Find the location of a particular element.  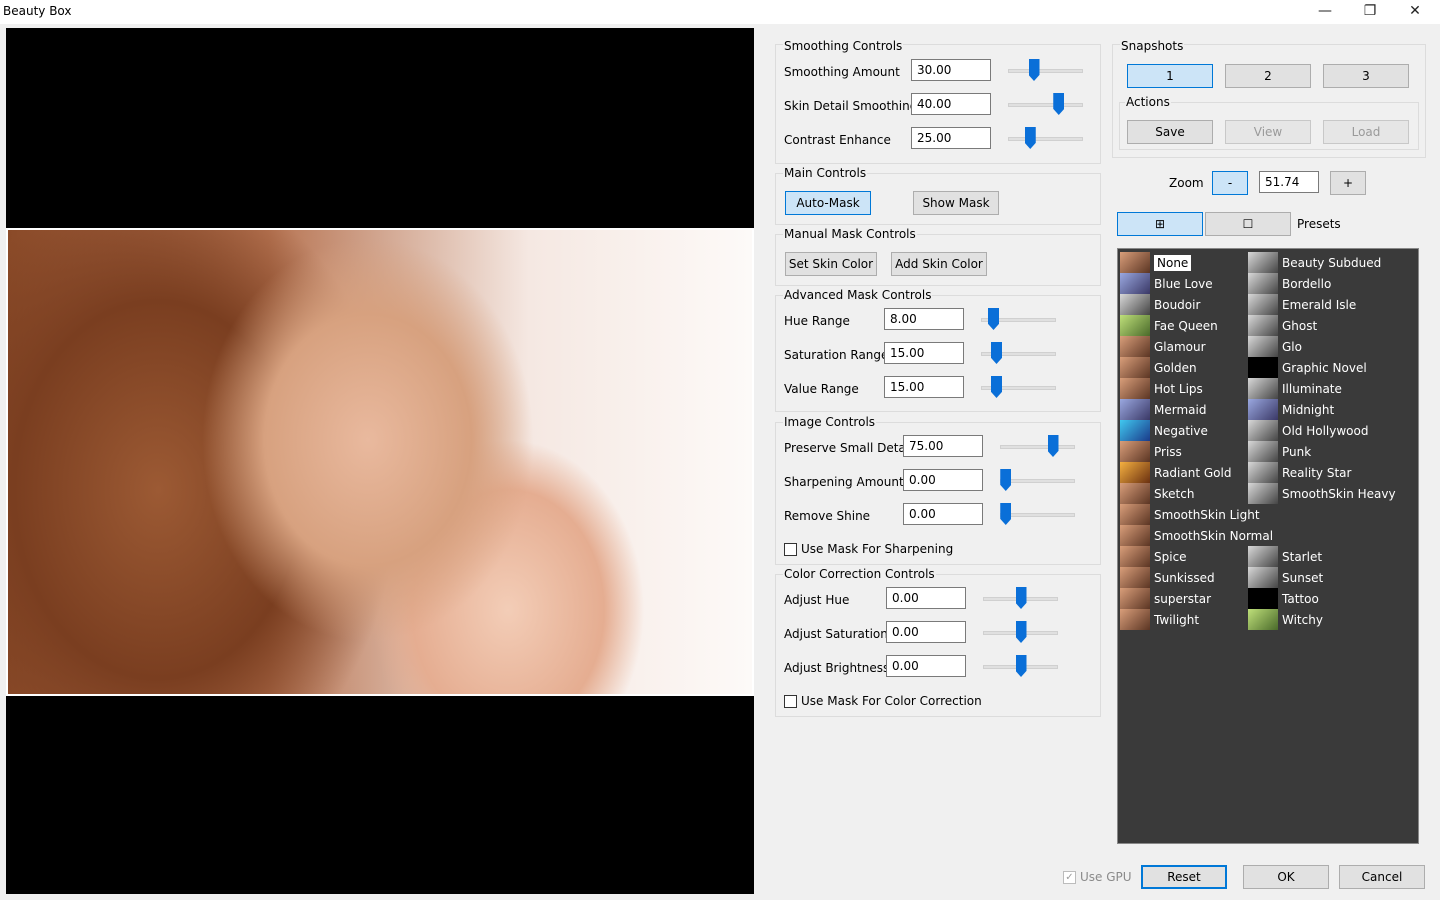

preset-item: Hot Lips is located at coordinates (1161, 388).